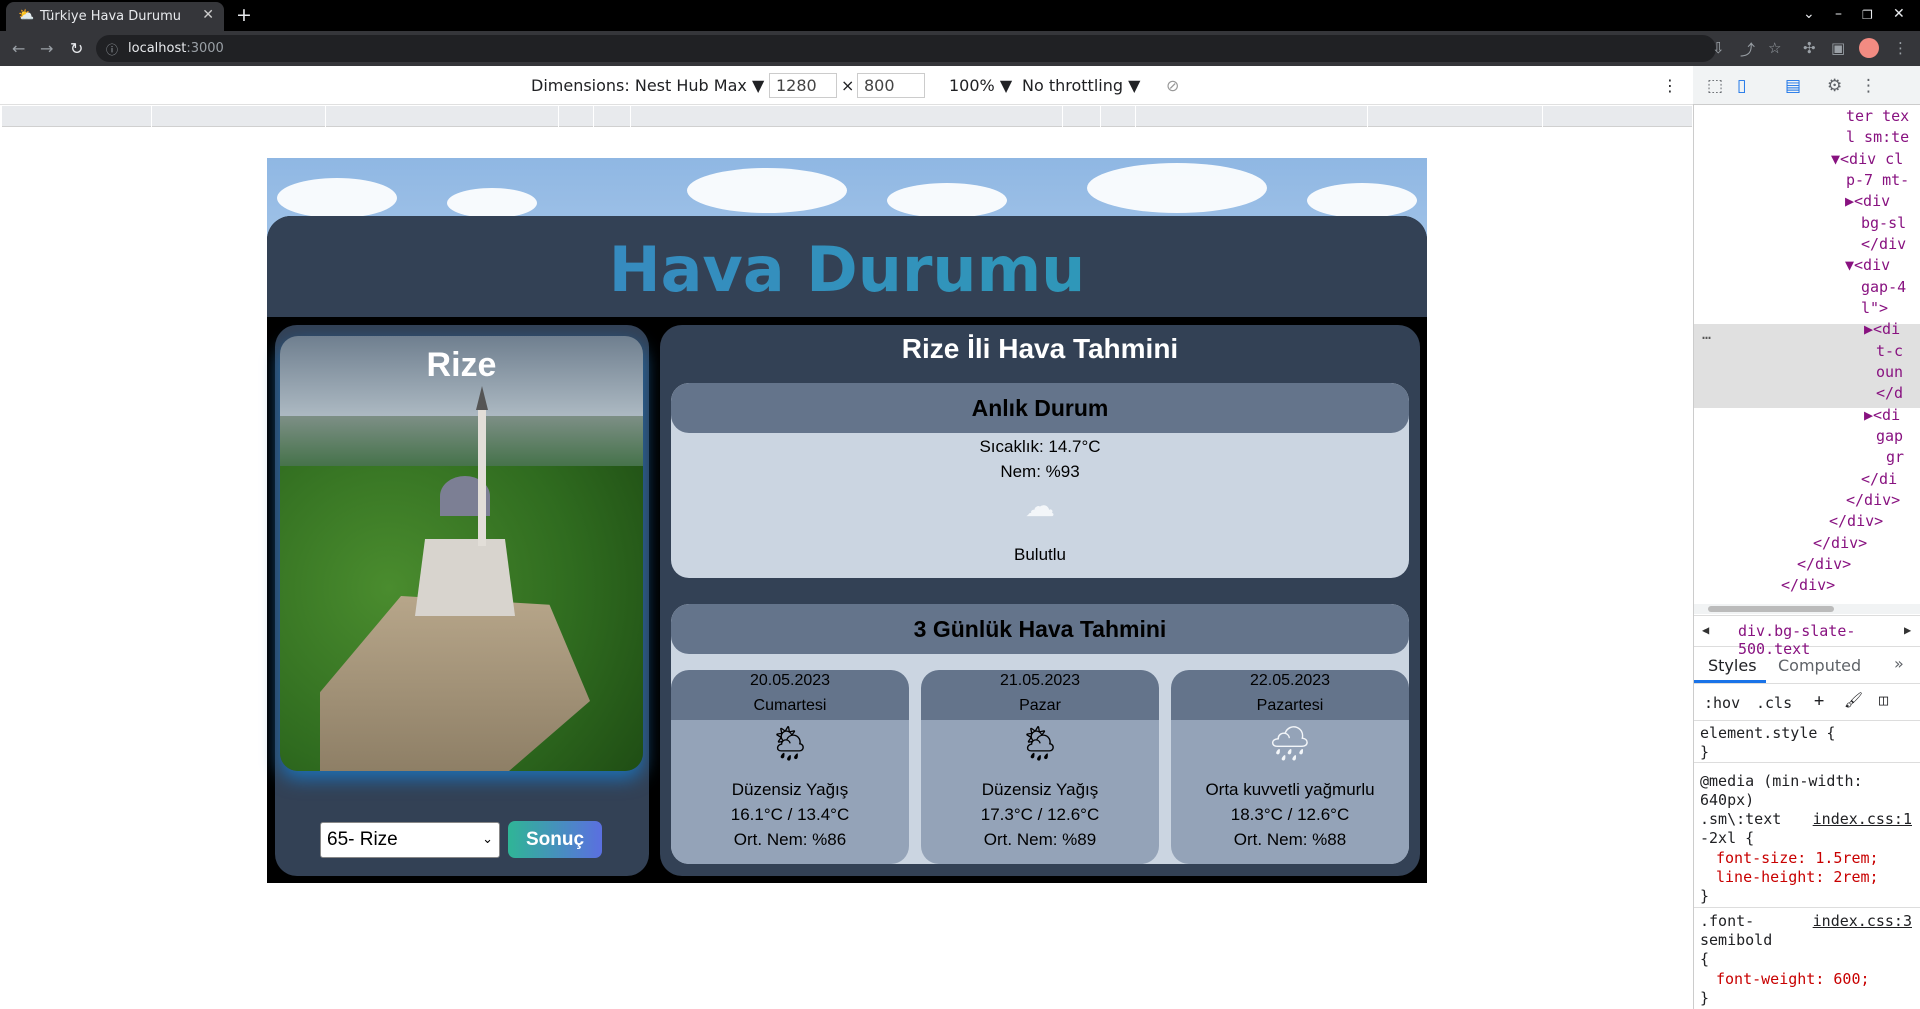 The image size is (1920, 1009). Describe the element at coordinates (1853, 700) in the screenshot. I see `paint-icon: 🖌` at that location.